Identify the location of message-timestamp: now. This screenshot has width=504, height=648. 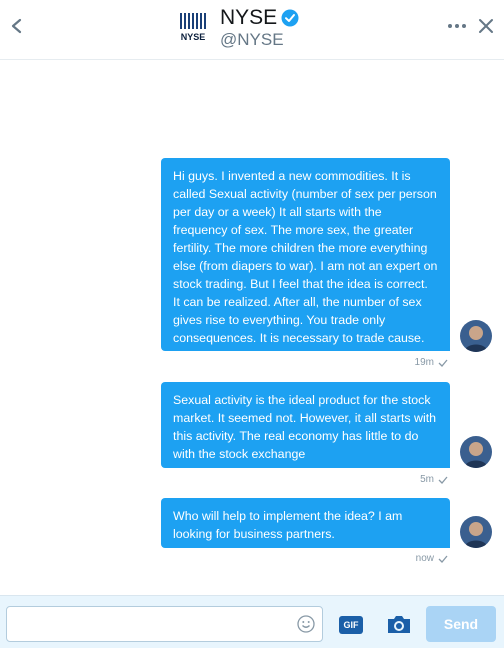
(424, 558).